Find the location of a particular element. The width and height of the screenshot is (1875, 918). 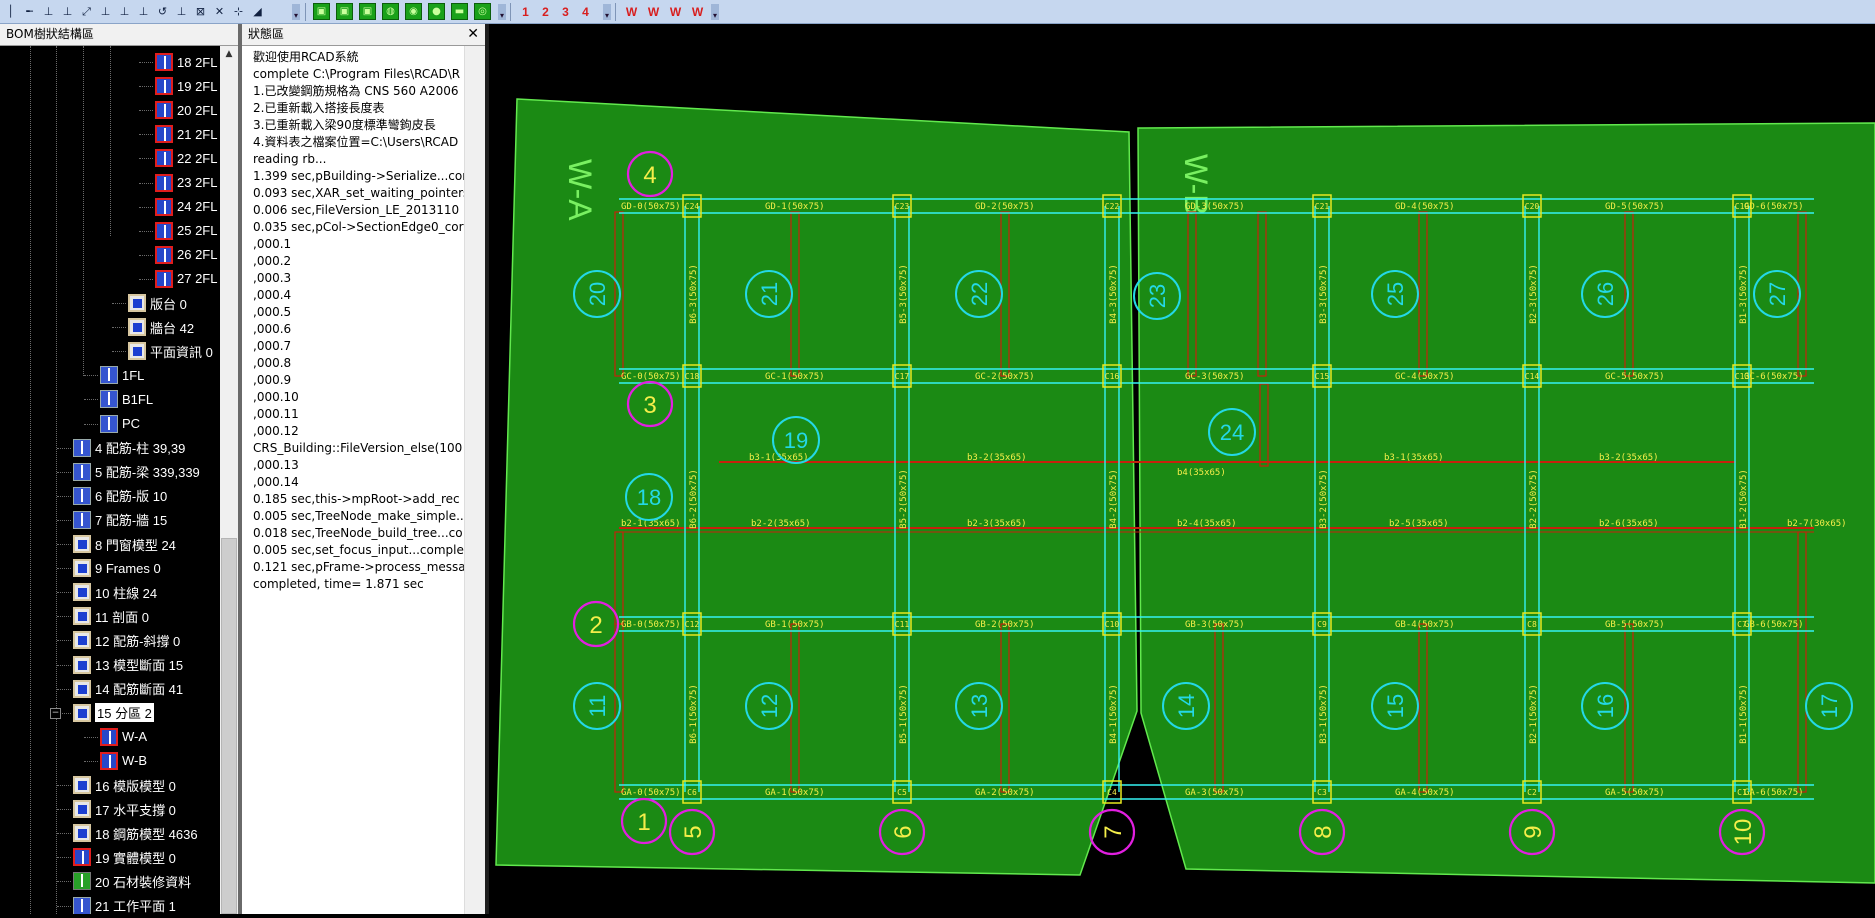

fill-tool-icon: ◢ is located at coordinates (257, 11).